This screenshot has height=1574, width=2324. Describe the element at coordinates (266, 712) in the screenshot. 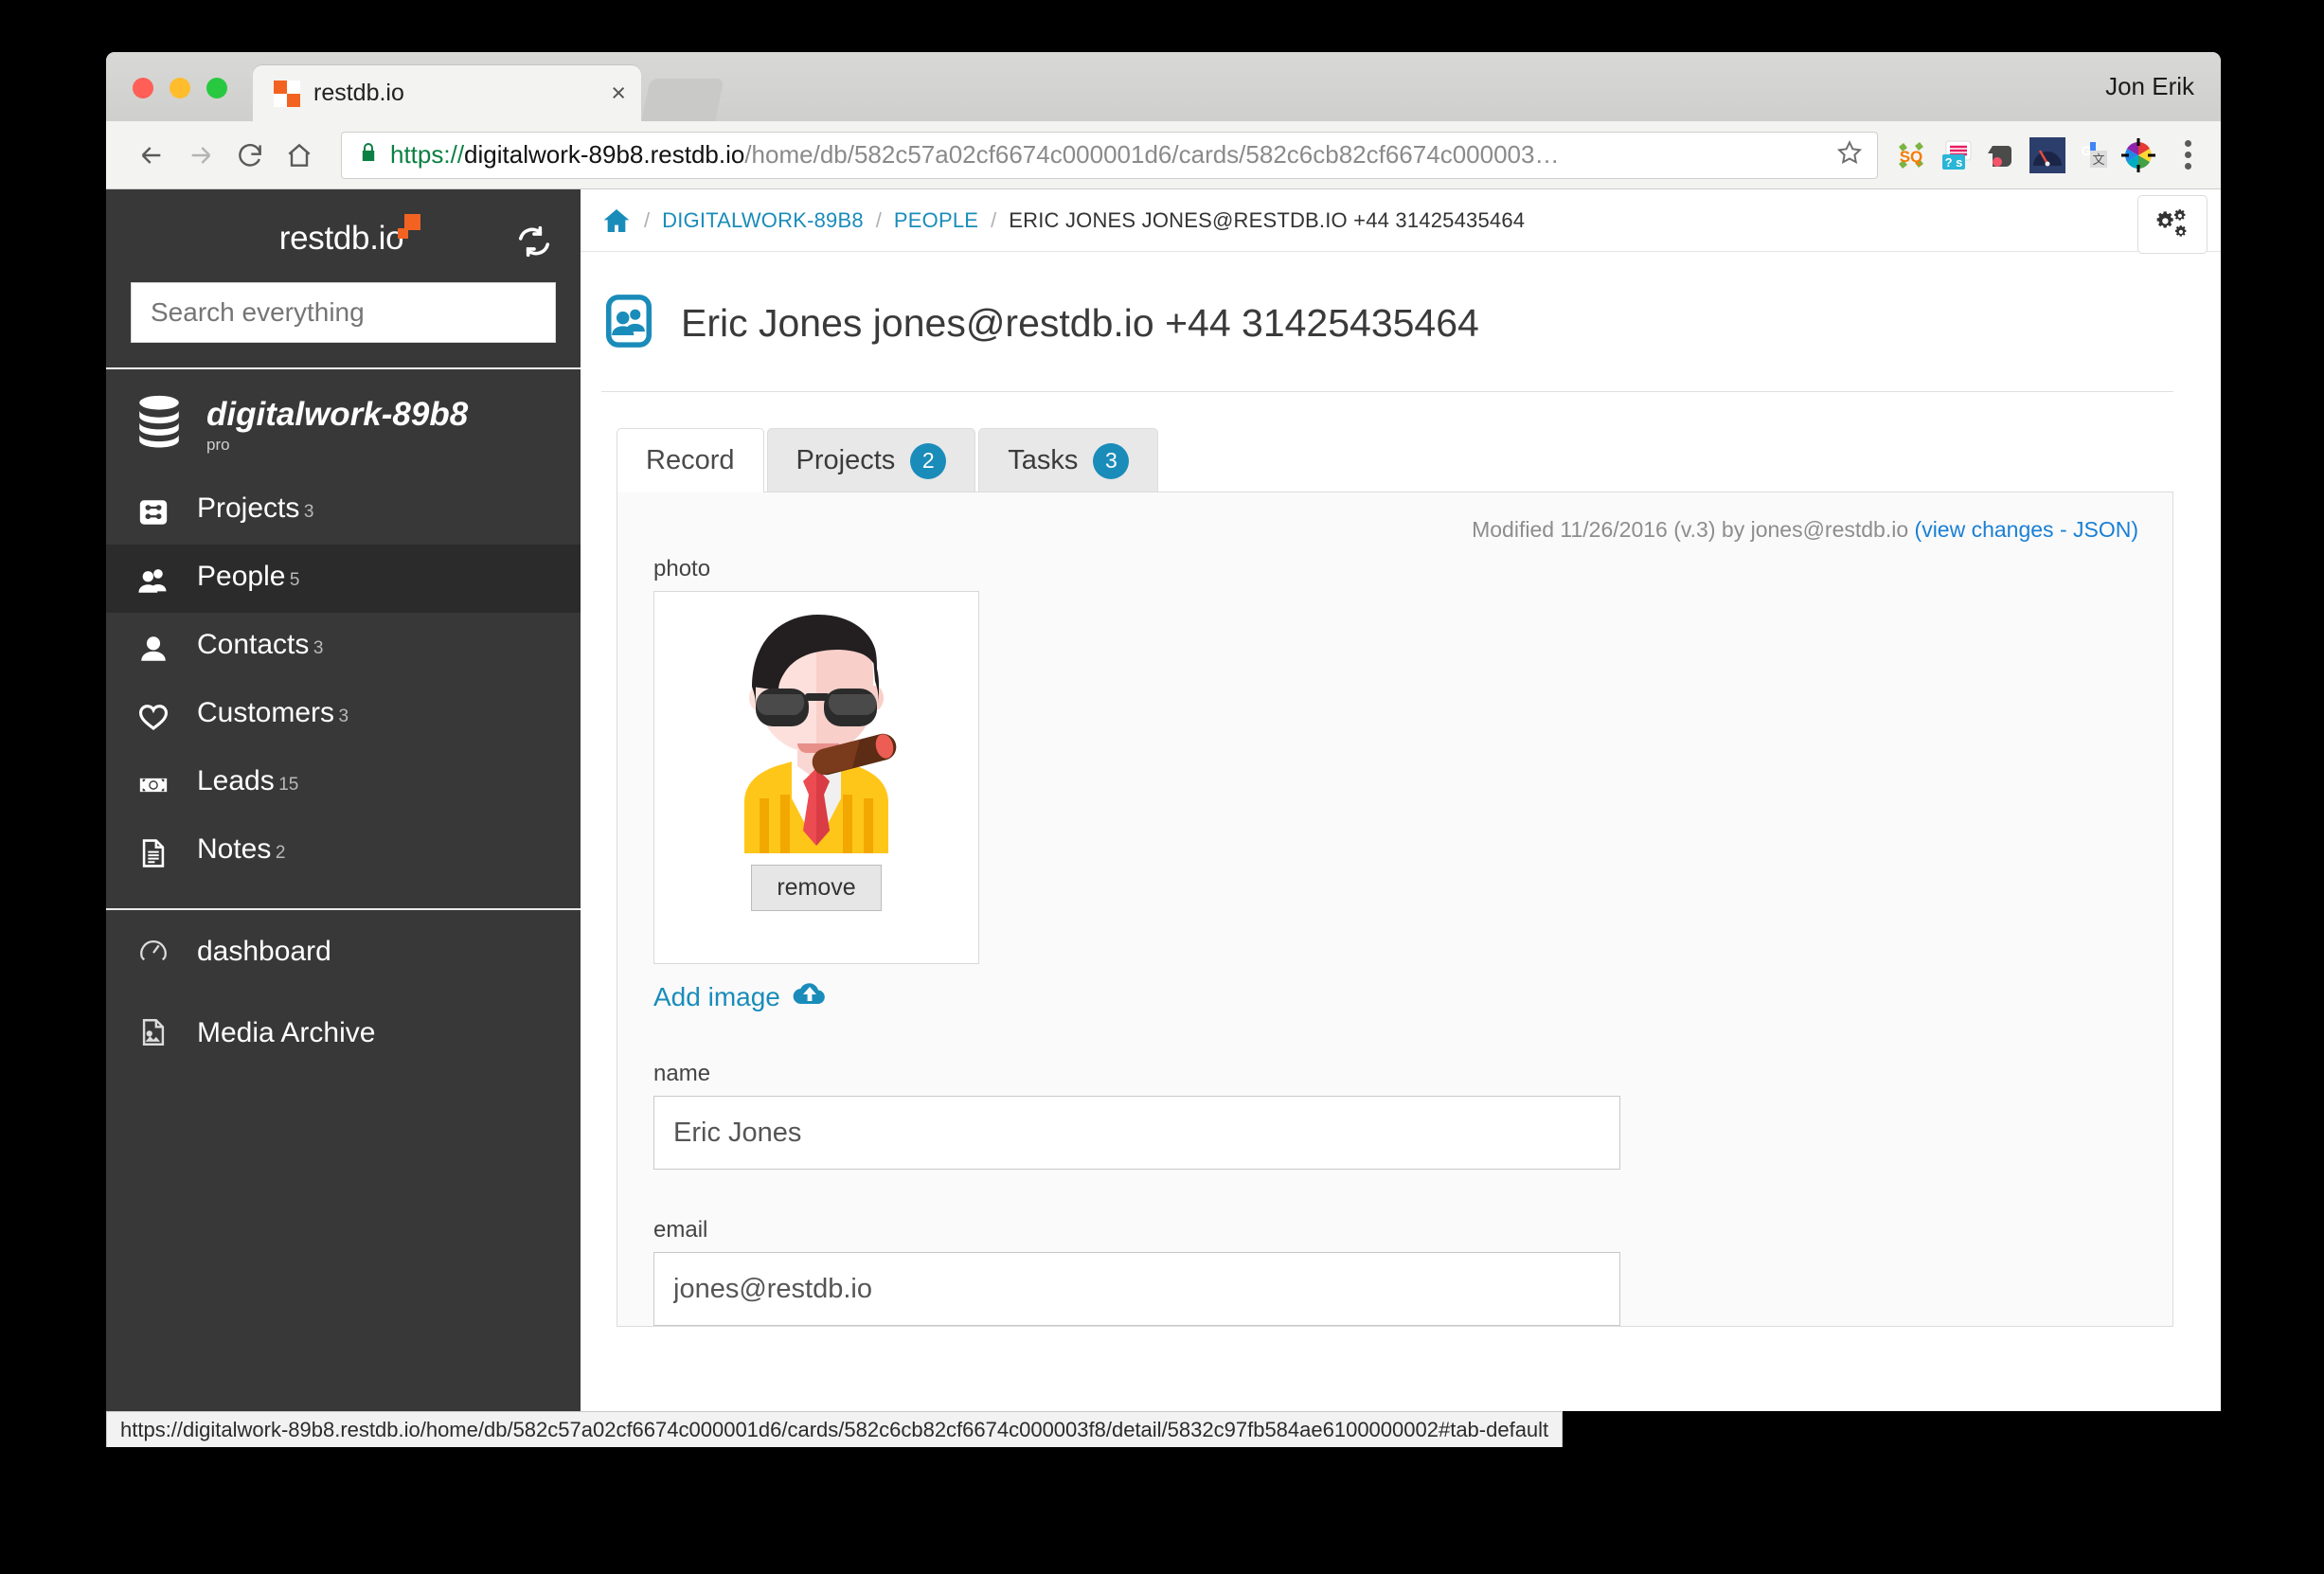

I see `sidebar-item-label: Customers` at that location.